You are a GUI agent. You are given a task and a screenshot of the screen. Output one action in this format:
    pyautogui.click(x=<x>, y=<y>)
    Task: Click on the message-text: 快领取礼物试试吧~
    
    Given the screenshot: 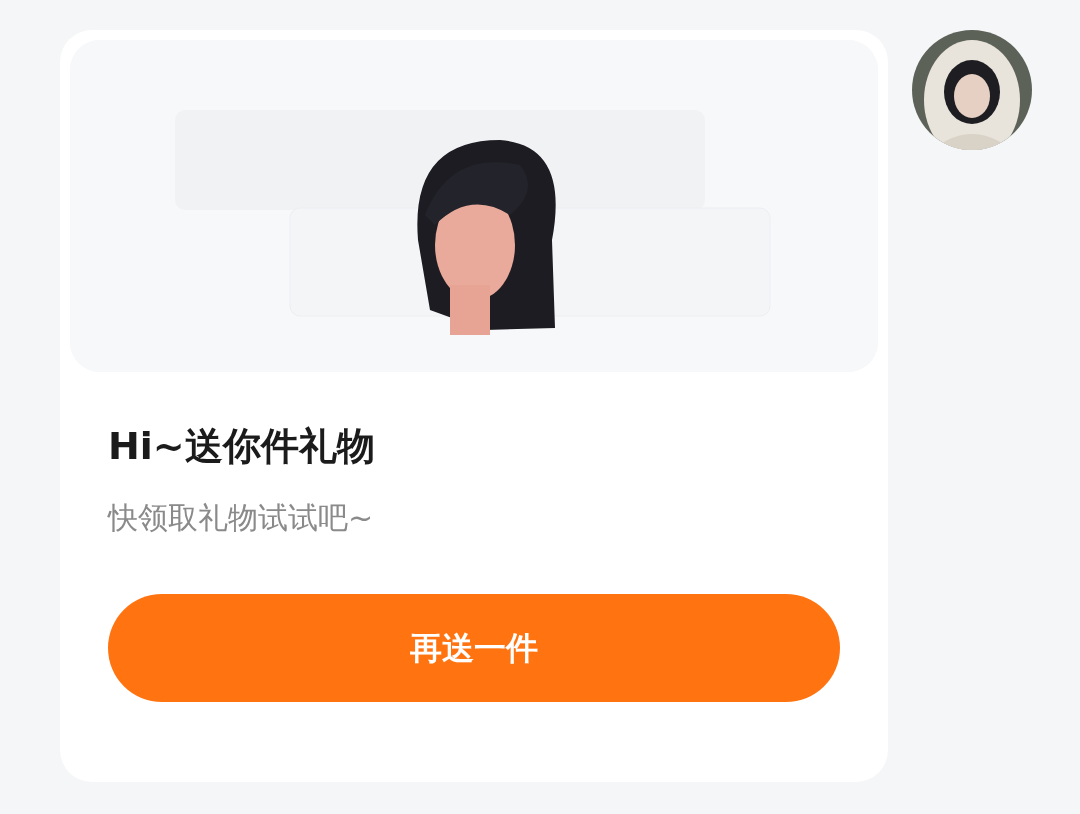 What is the action you would take?
    pyautogui.click(x=241, y=517)
    